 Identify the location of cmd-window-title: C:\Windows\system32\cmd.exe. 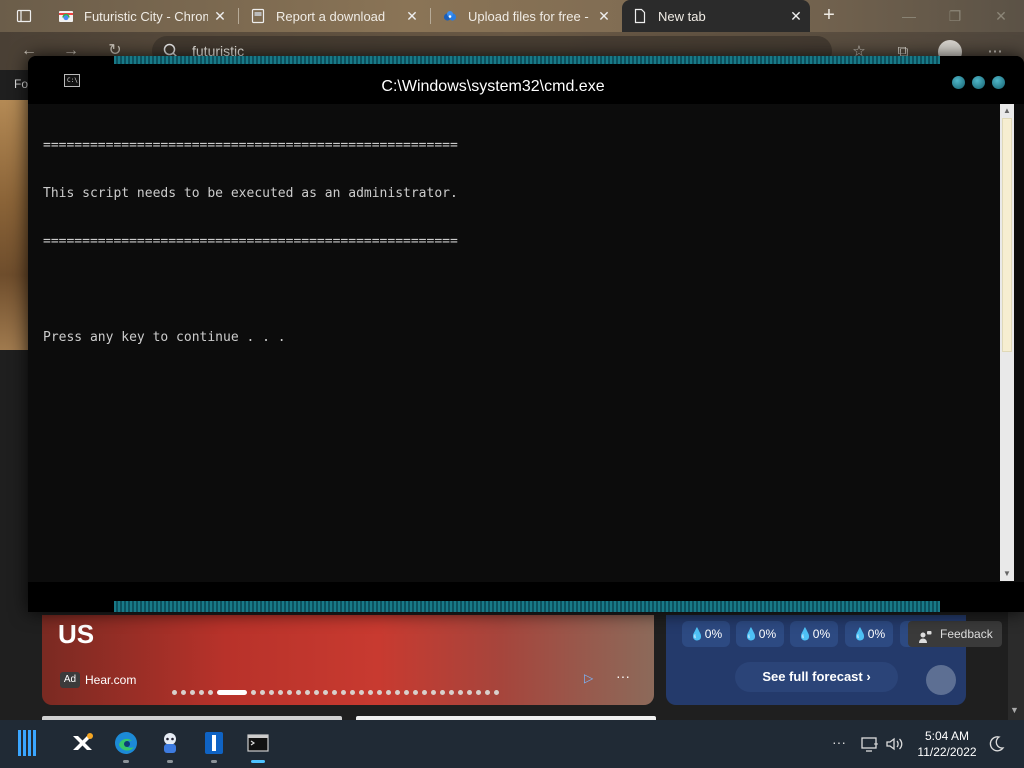
(493, 86).